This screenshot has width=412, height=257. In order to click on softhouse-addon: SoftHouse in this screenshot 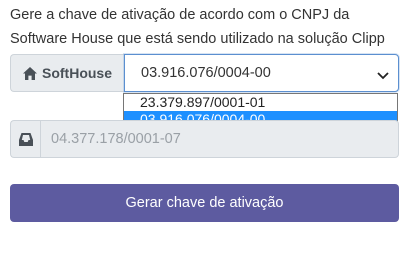, I will do `click(67, 73)`.